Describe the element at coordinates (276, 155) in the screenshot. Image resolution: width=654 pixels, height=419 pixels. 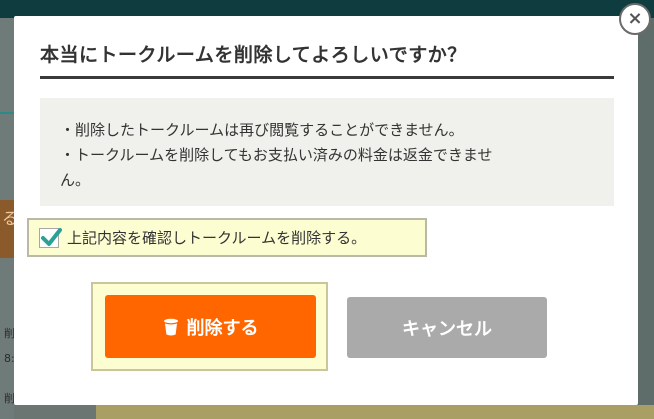
I see `notice-line: ・トークルームを削除してもお支払い済みの料金は返金できませ` at that location.